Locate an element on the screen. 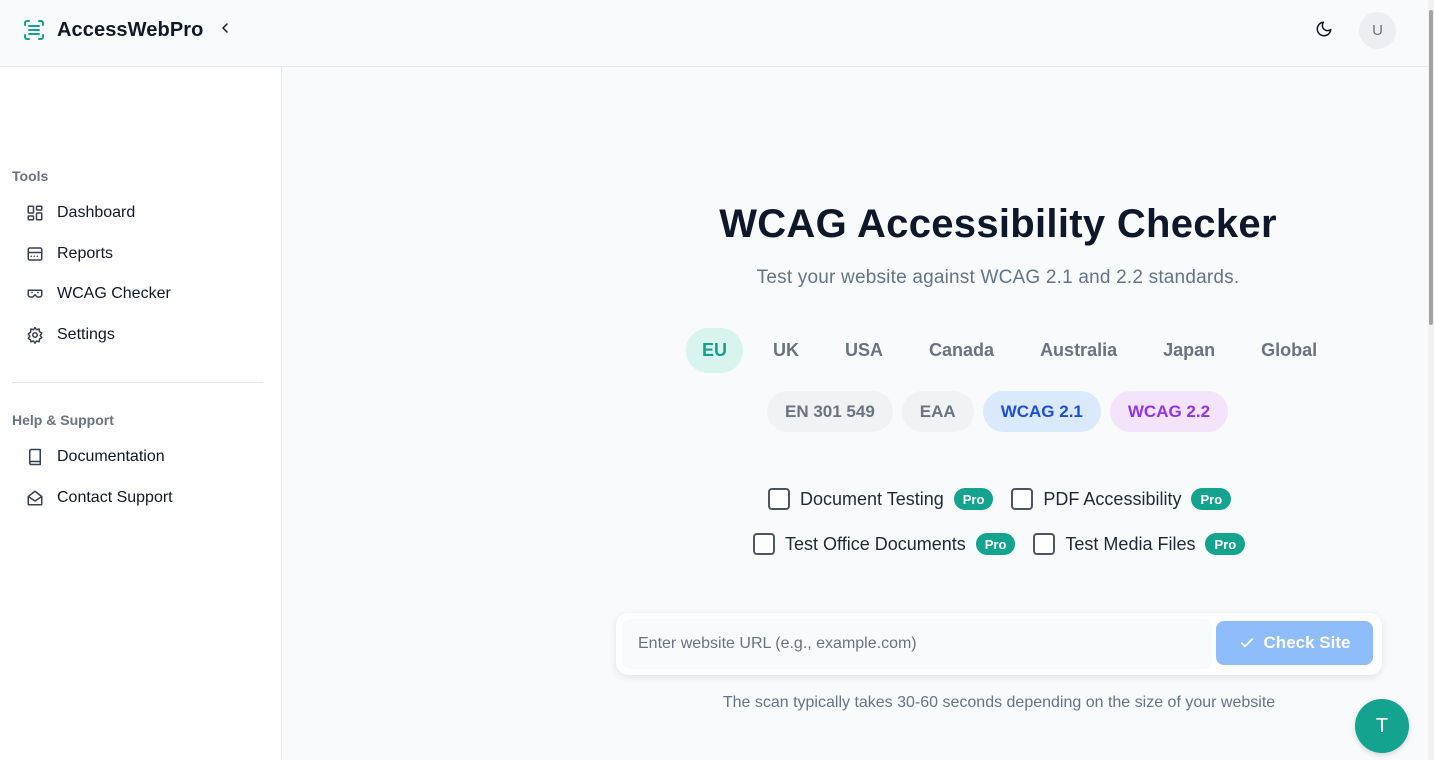 This screenshot has height=760, width=1434. avatar: U is located at coordinates (1377, 30).